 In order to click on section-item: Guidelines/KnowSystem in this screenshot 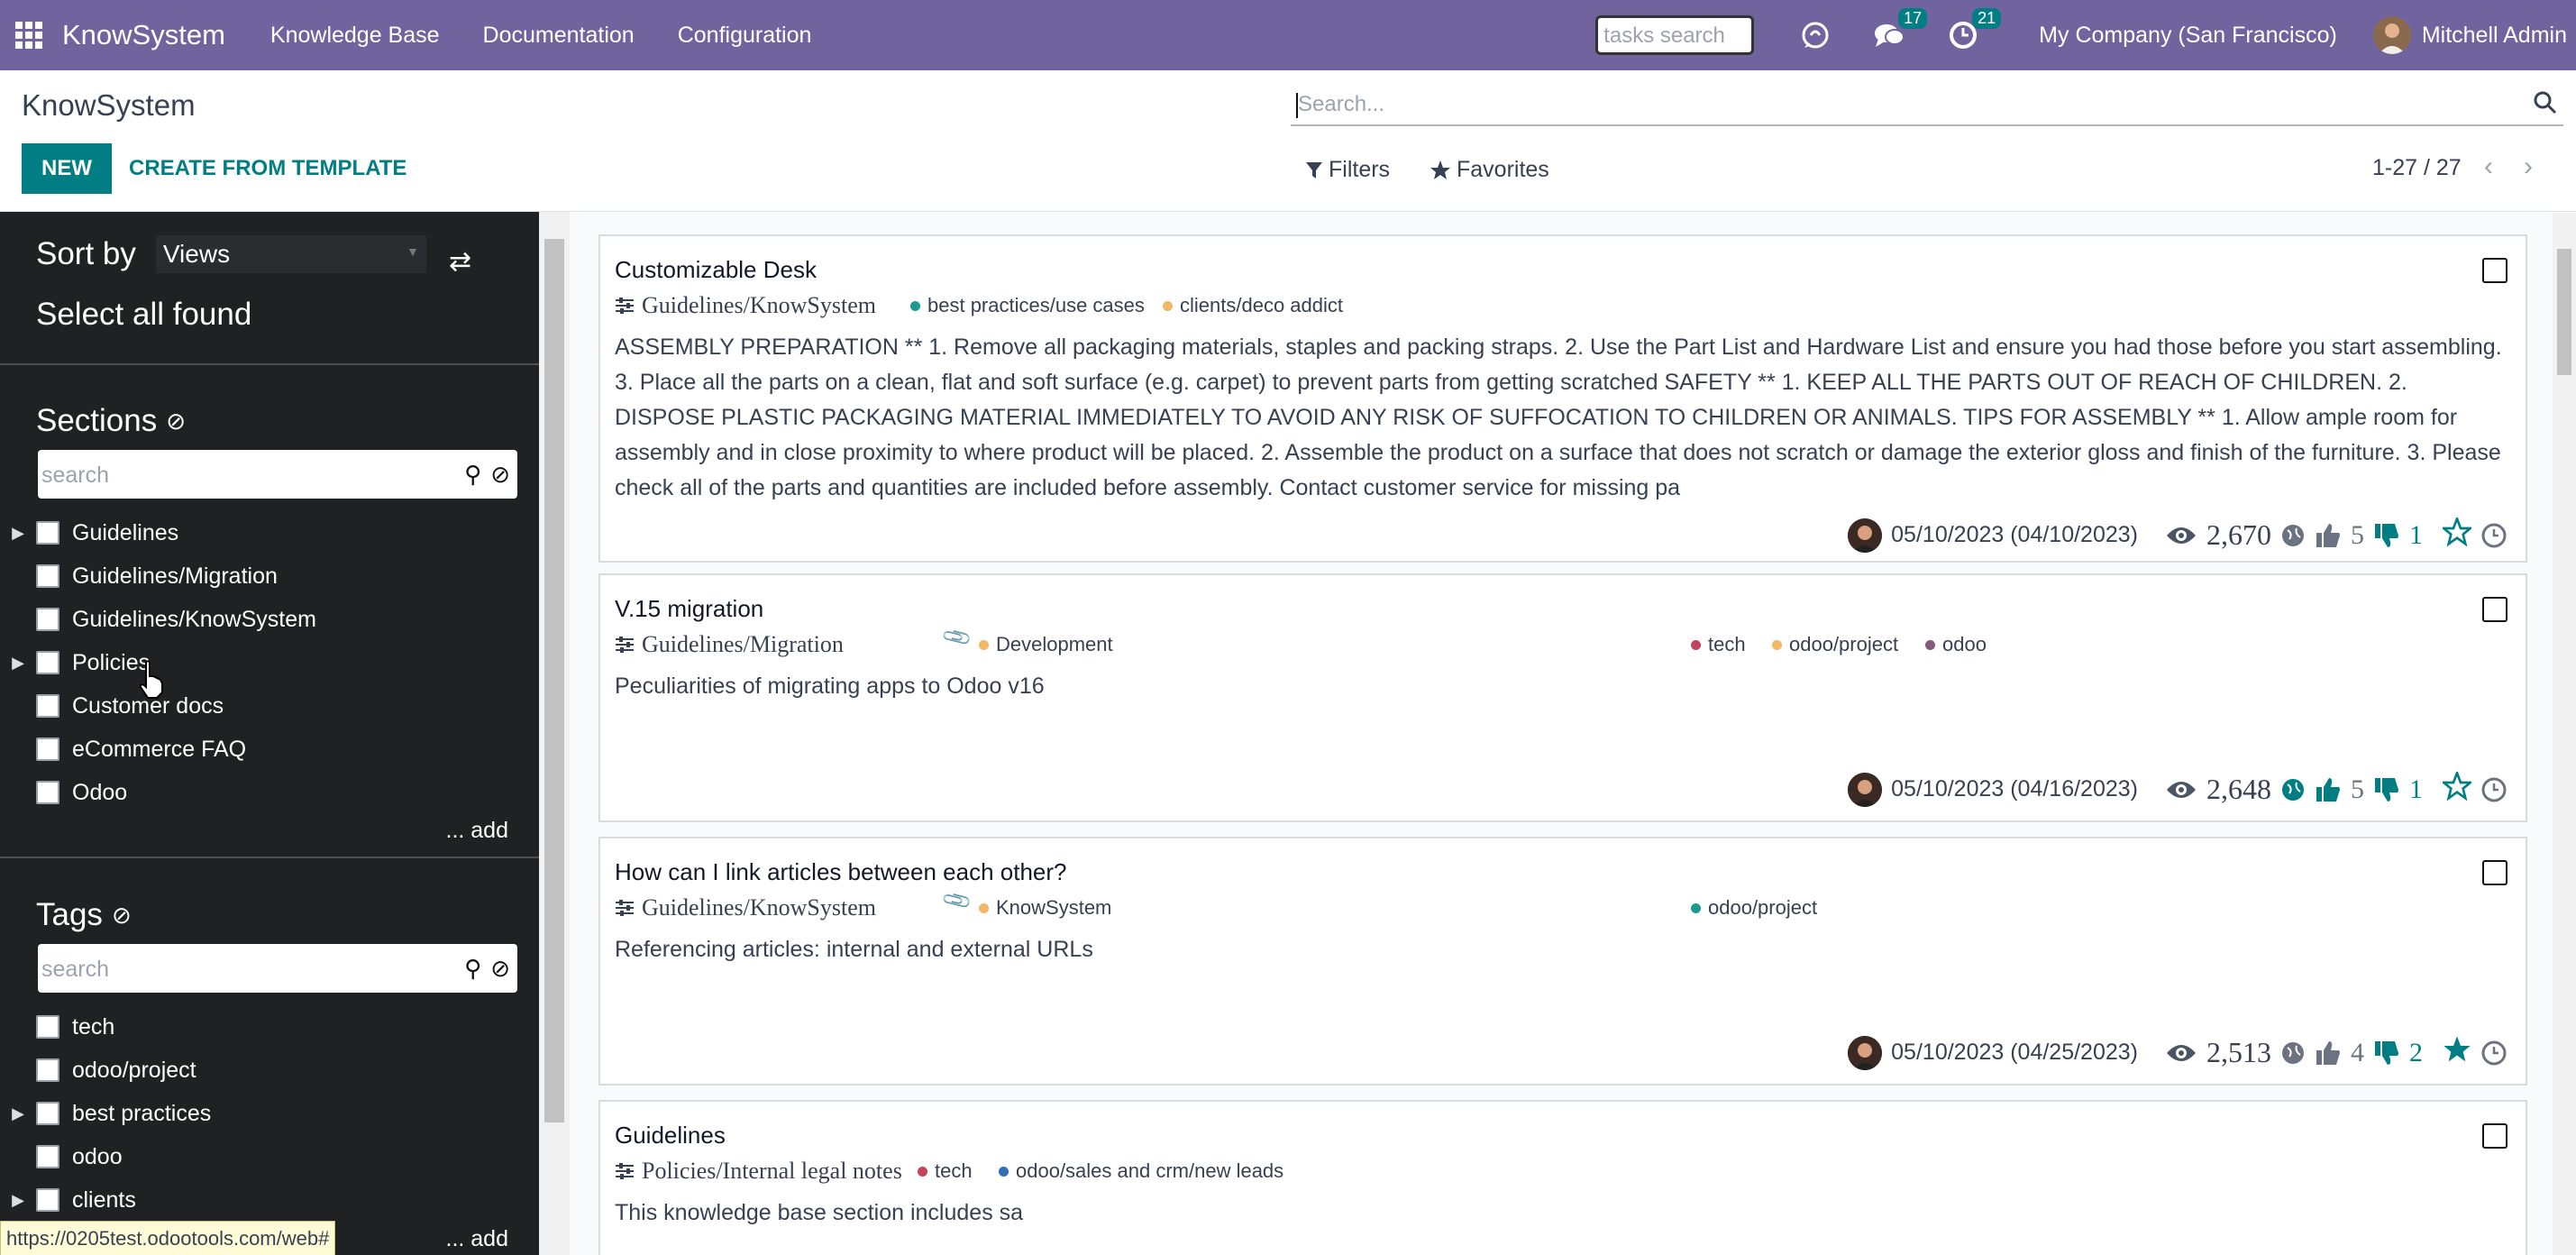, I will do `click(158, 619)`.